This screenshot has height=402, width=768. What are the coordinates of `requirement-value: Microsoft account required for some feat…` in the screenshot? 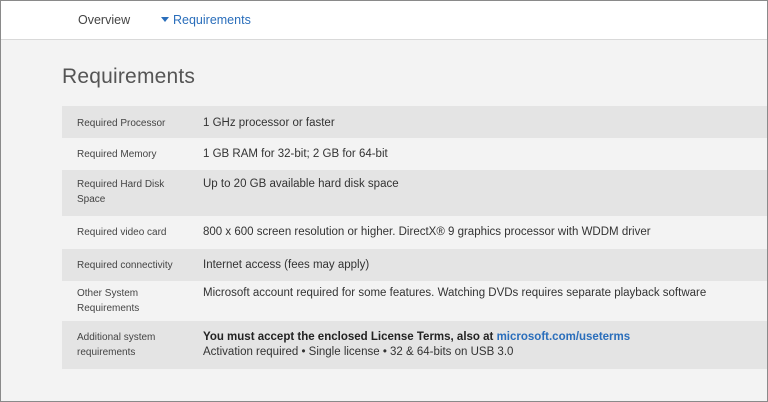 It's located at (455, 293).